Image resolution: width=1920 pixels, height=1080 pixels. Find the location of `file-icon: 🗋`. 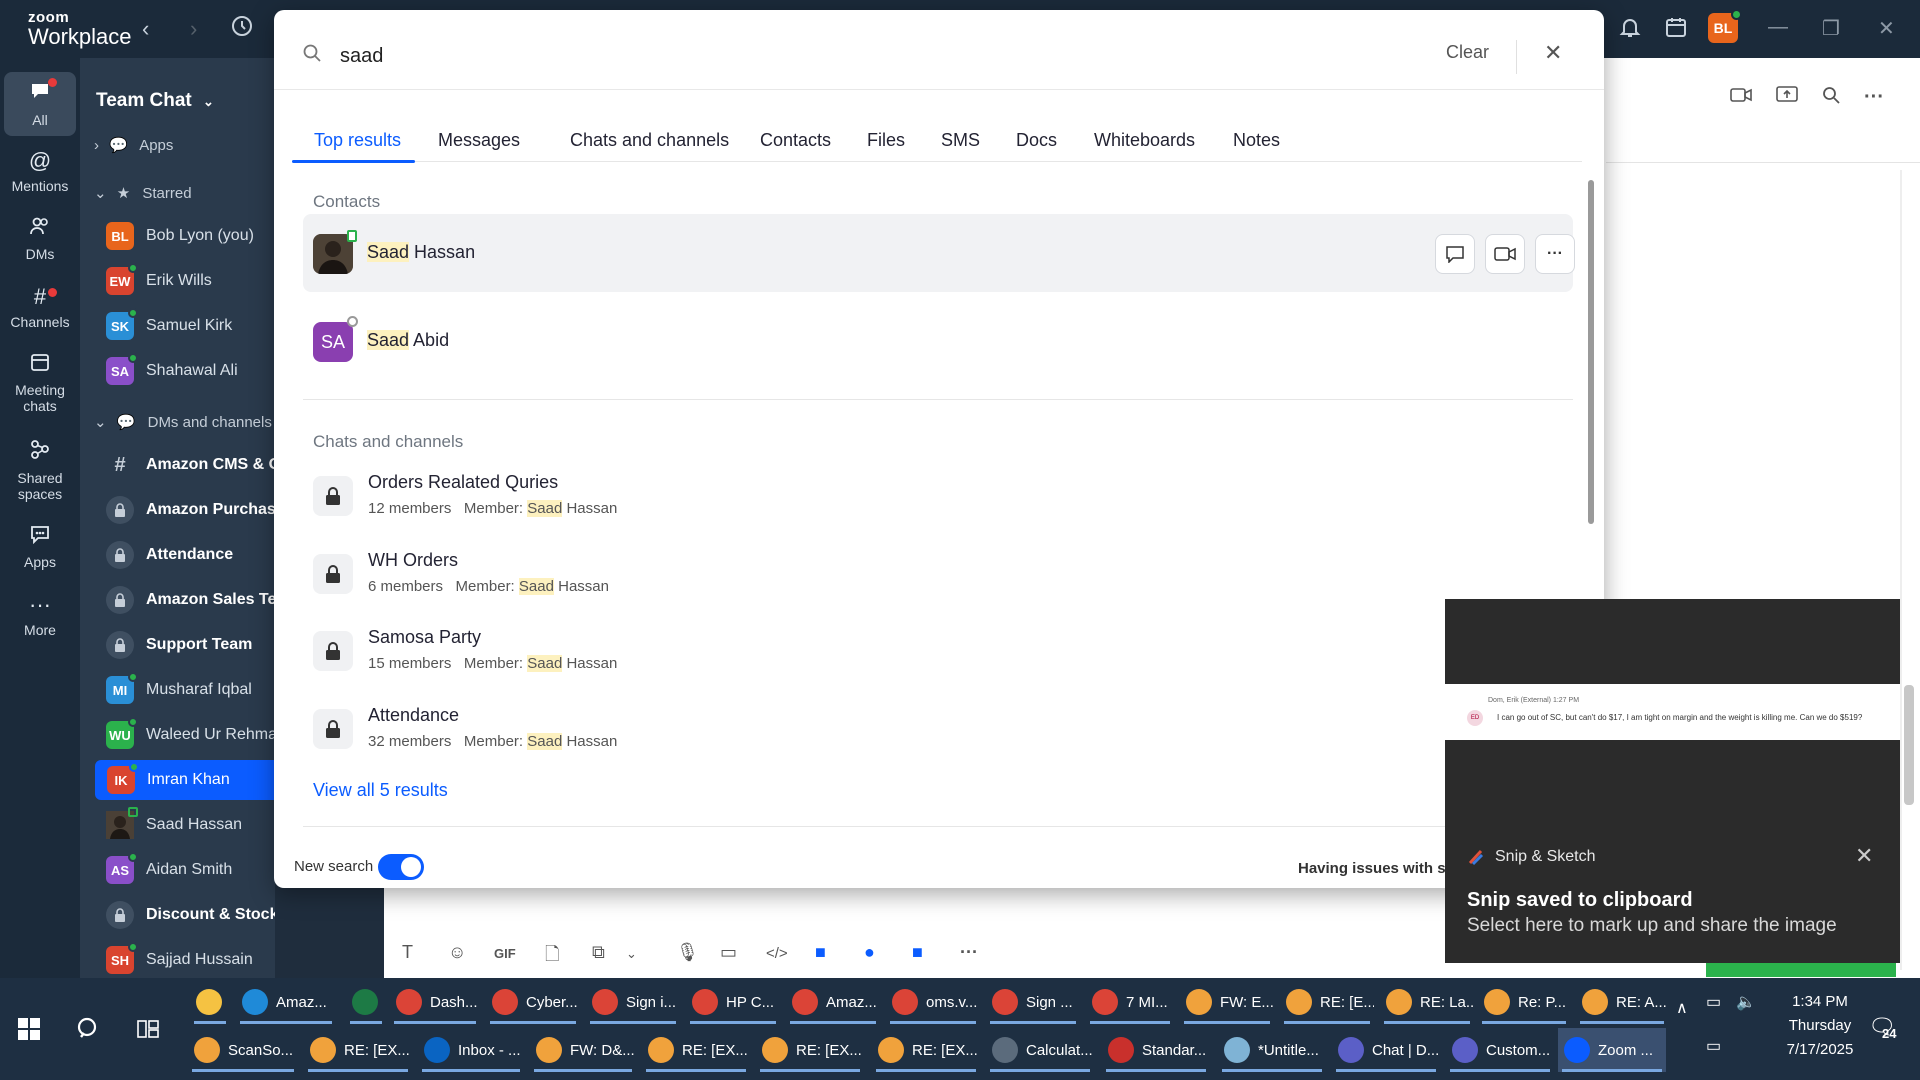

file-icon: 🗋 is located at coordinates (552, 957).